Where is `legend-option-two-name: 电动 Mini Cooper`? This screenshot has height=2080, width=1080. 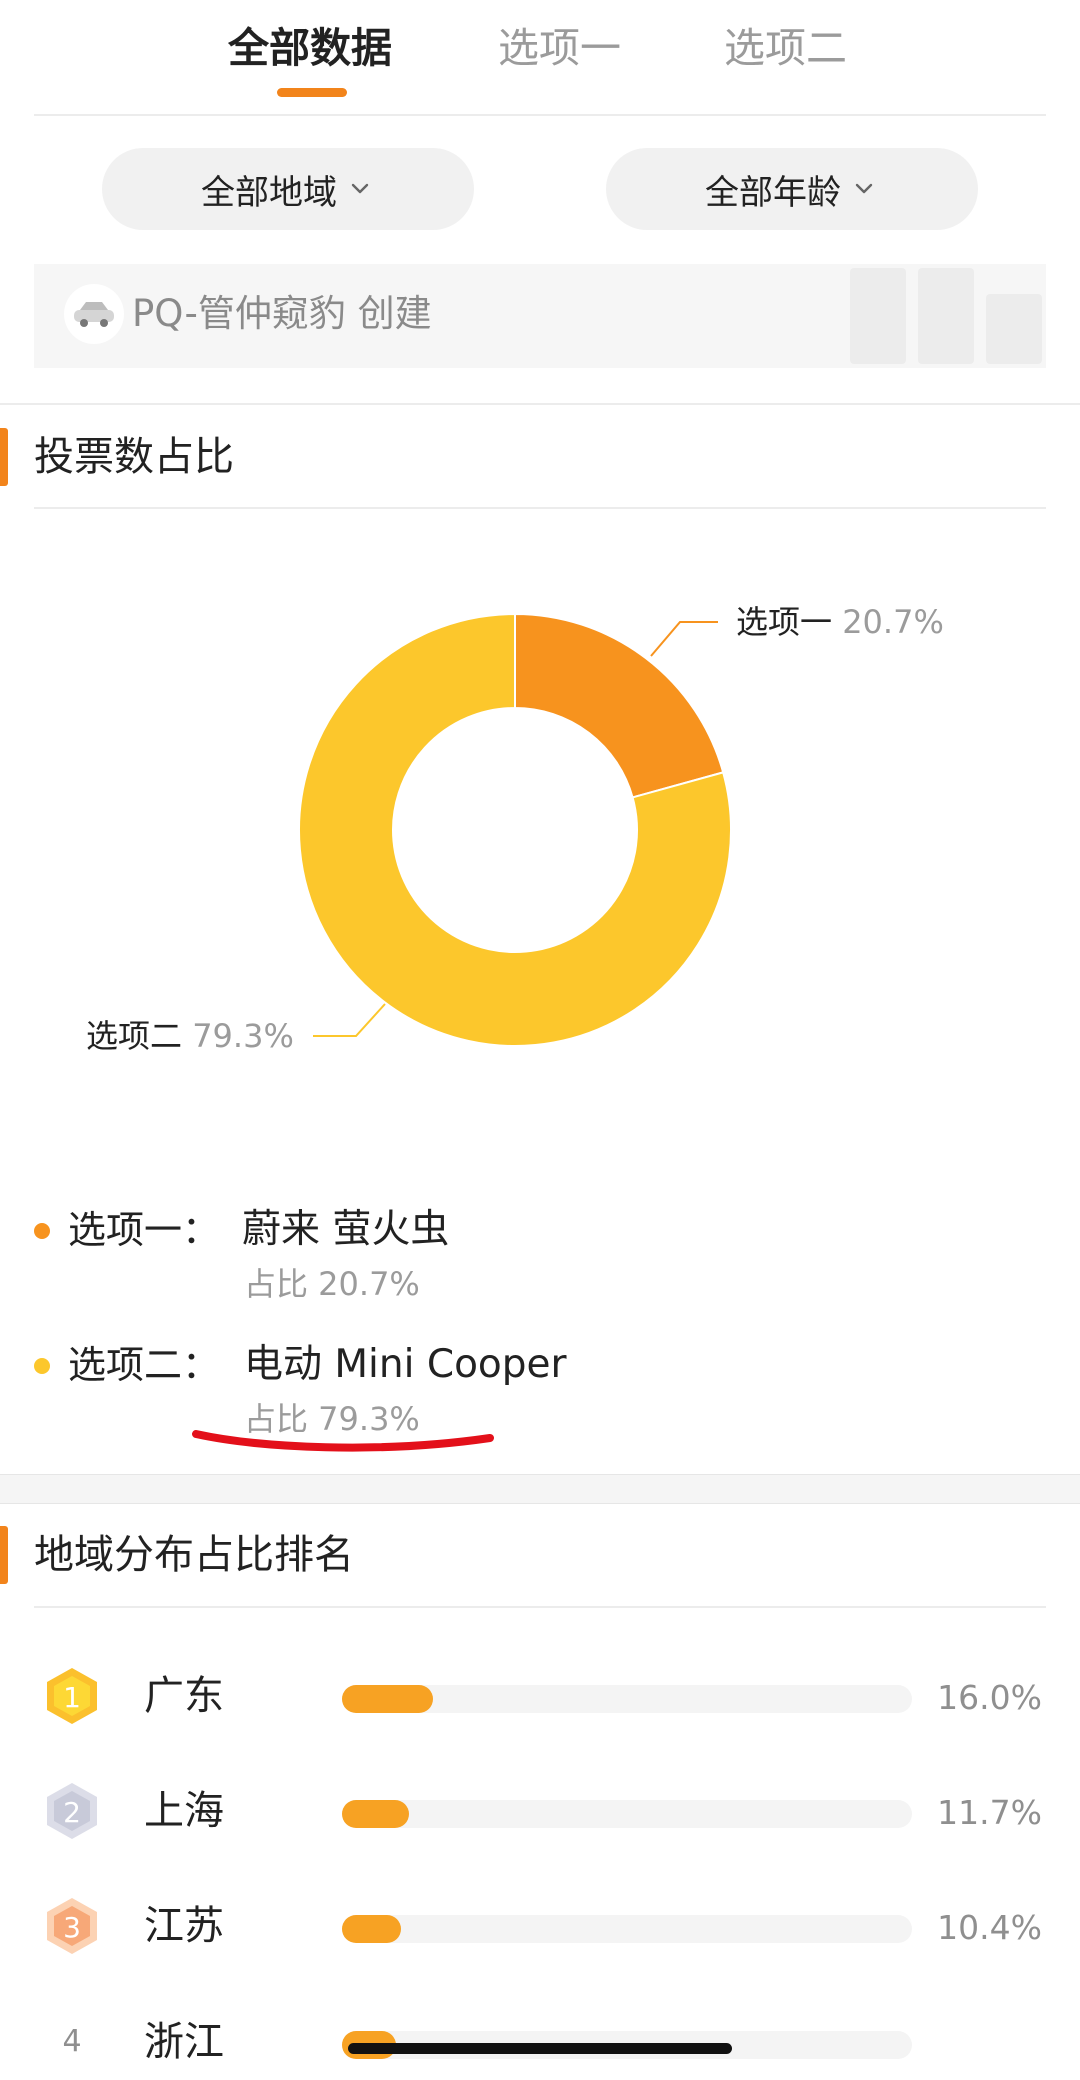 legend-option-two-name: 电动 Mini Cooper is located at coordinates (405, 1364).